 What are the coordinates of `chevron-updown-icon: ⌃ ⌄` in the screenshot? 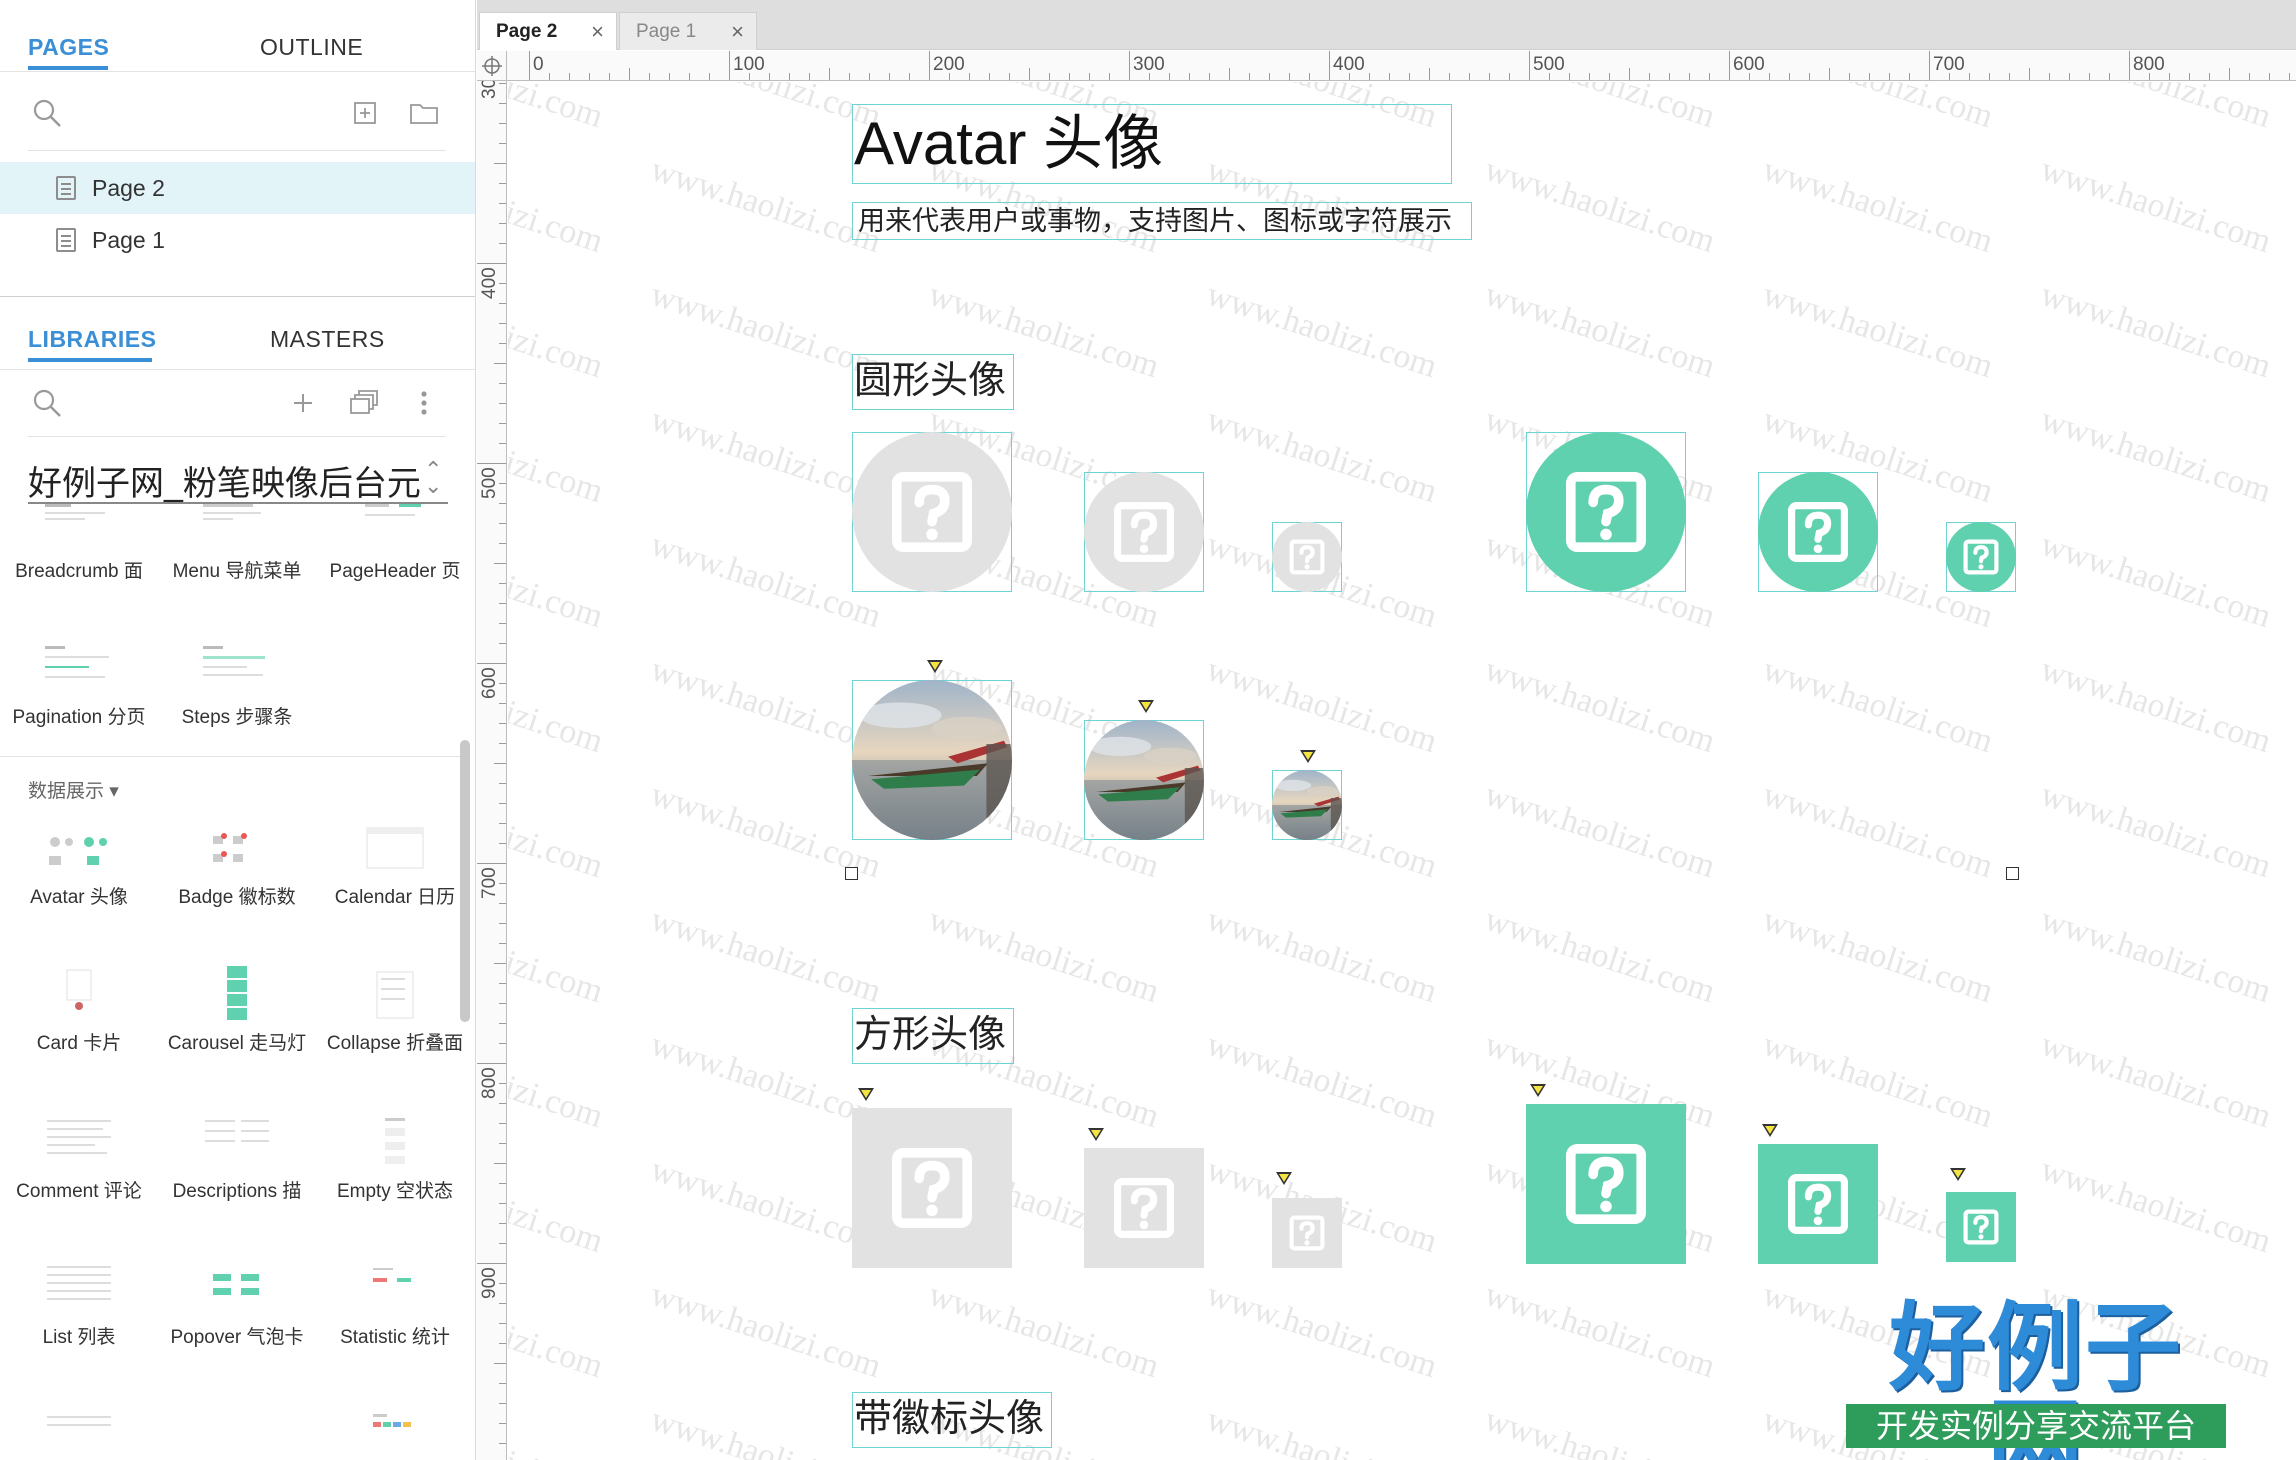 It's located at (433, 478).